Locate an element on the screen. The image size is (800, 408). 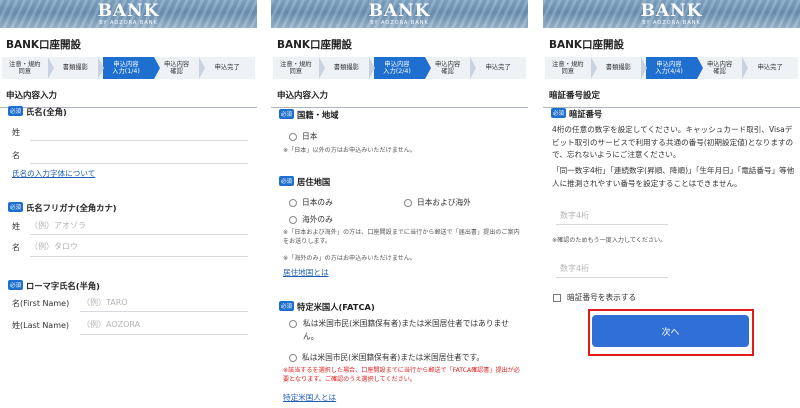
kana-mei-underline is located at coordinates (139, 256).